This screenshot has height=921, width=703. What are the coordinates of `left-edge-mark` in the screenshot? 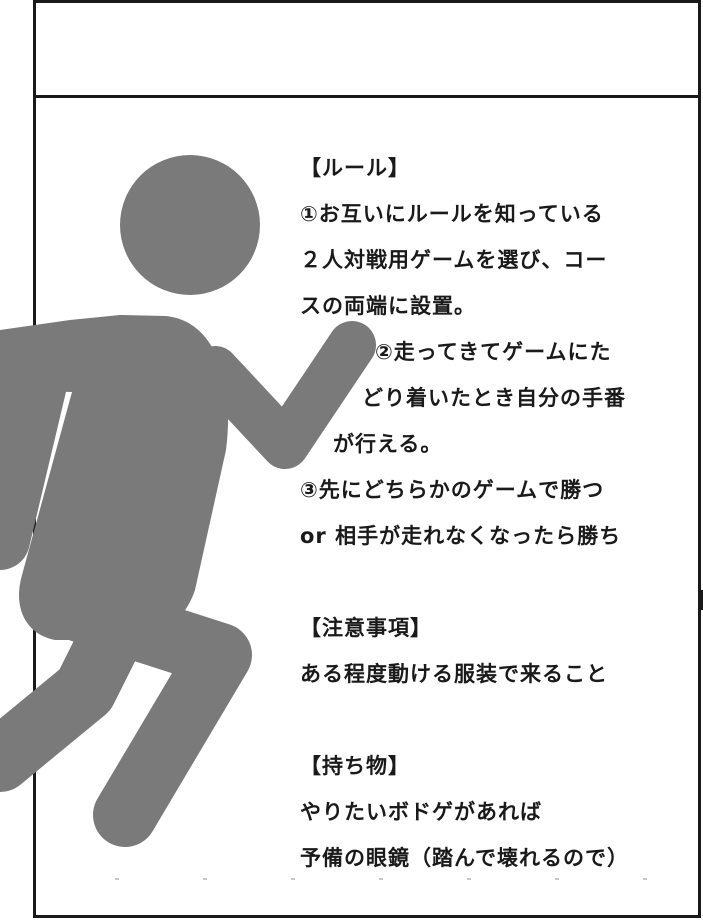 It's located at (34, 530).